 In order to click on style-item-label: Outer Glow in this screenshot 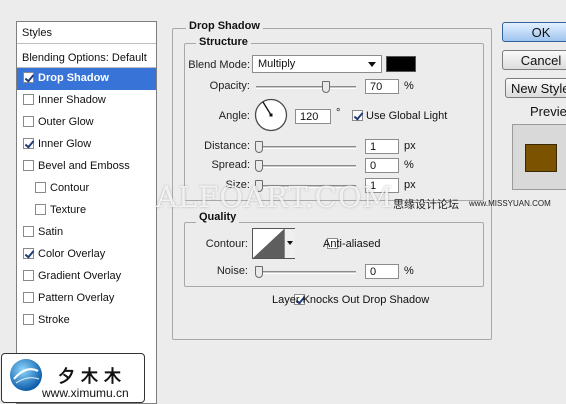, I will do `click(66, 122)`.